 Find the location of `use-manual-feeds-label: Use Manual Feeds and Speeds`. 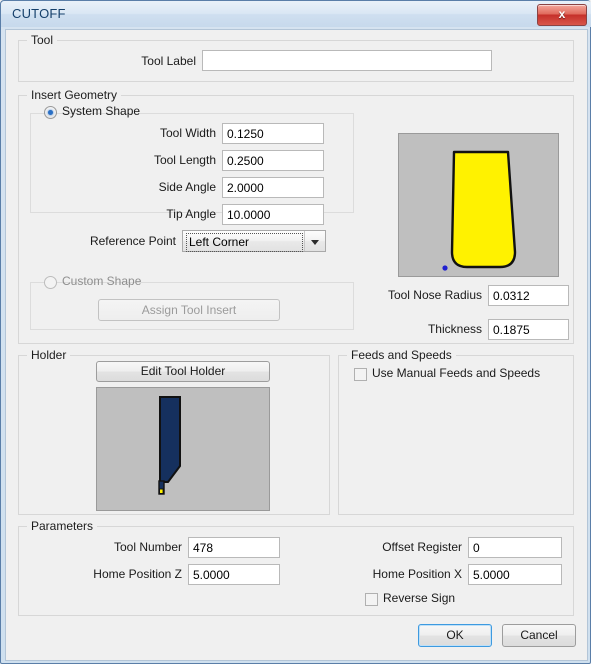

use-manual-feeds-label: Use Manual Feeds and Speeds is located at coordinates (456, 373).